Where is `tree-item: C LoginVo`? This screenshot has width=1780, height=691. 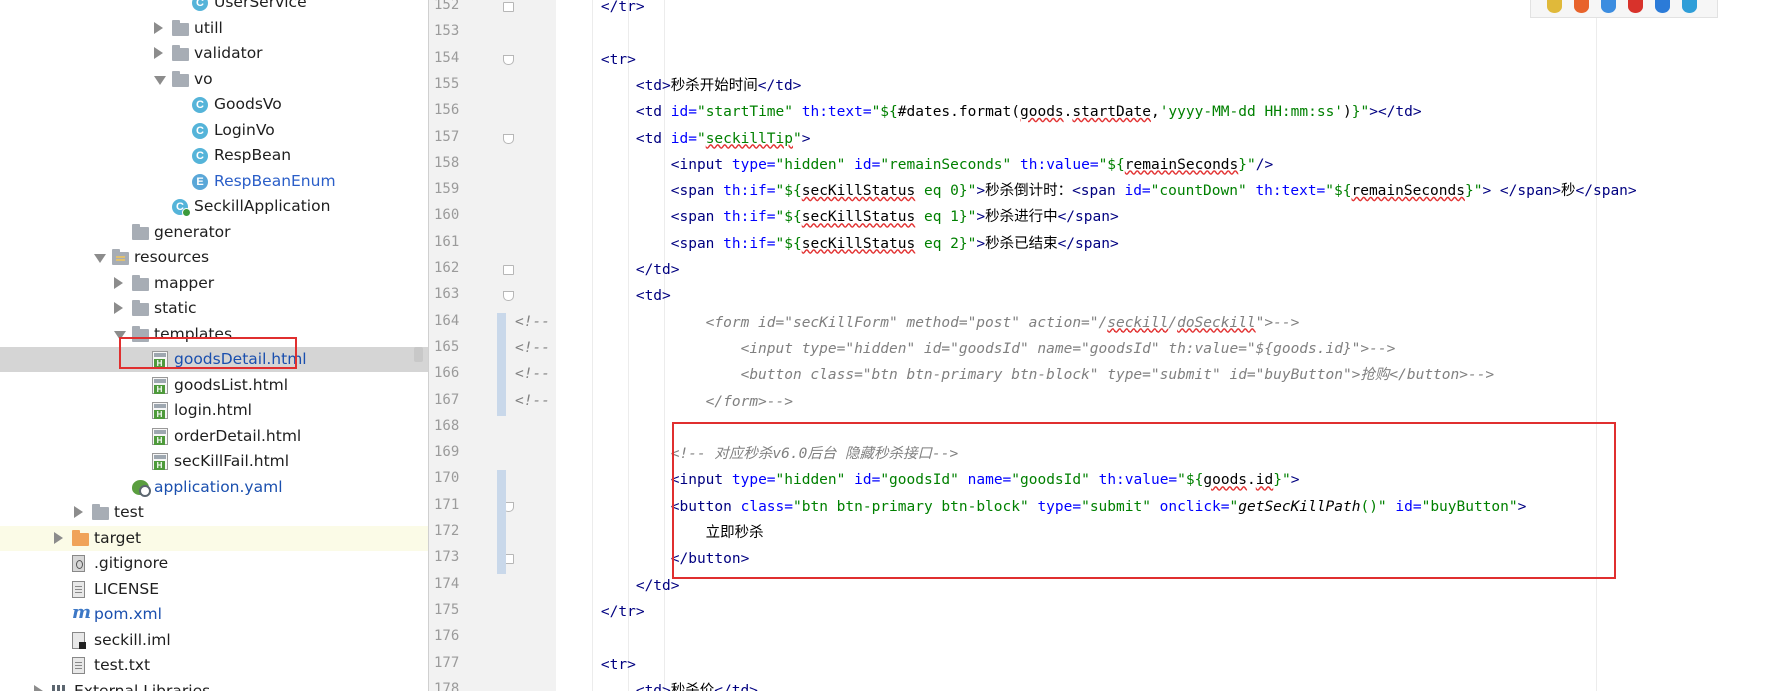
tree-item: C LoginVo is located at coordinates (214, 130).